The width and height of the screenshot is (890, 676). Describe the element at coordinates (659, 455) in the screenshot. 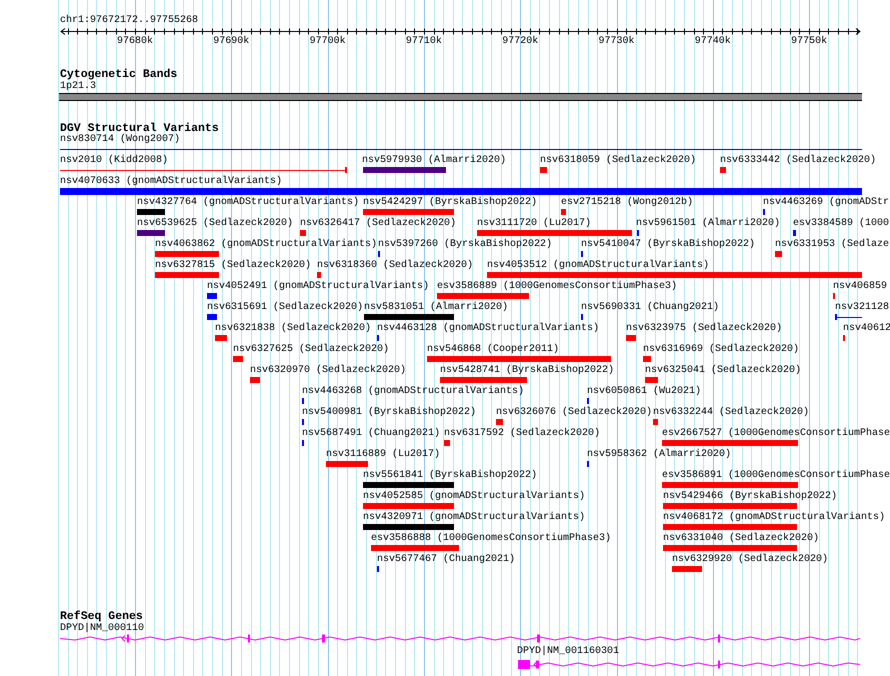

I see `variant-label: nsv5958362 (Almarri2020)` at that location.